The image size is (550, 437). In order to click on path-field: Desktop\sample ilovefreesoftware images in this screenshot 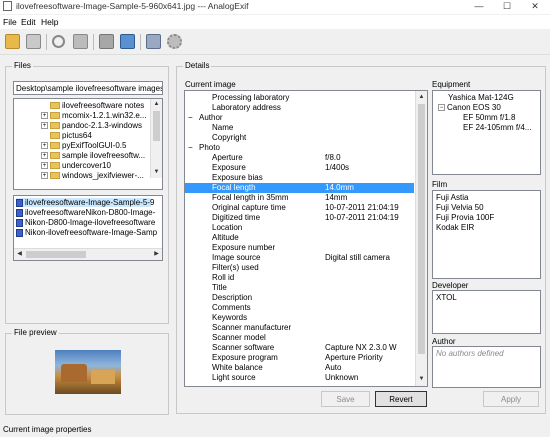, I will do `click(88, 88)`.